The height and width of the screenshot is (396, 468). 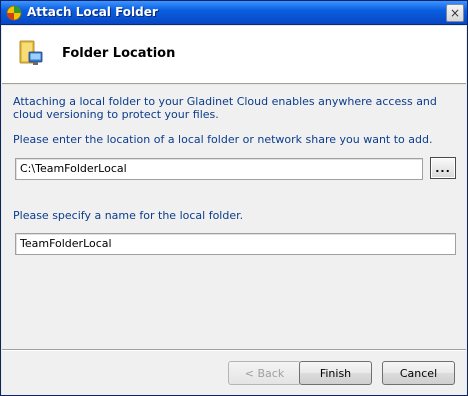 I want to click on wizard-footer: < Back Finish Cancel, so click(x=234, y=373).